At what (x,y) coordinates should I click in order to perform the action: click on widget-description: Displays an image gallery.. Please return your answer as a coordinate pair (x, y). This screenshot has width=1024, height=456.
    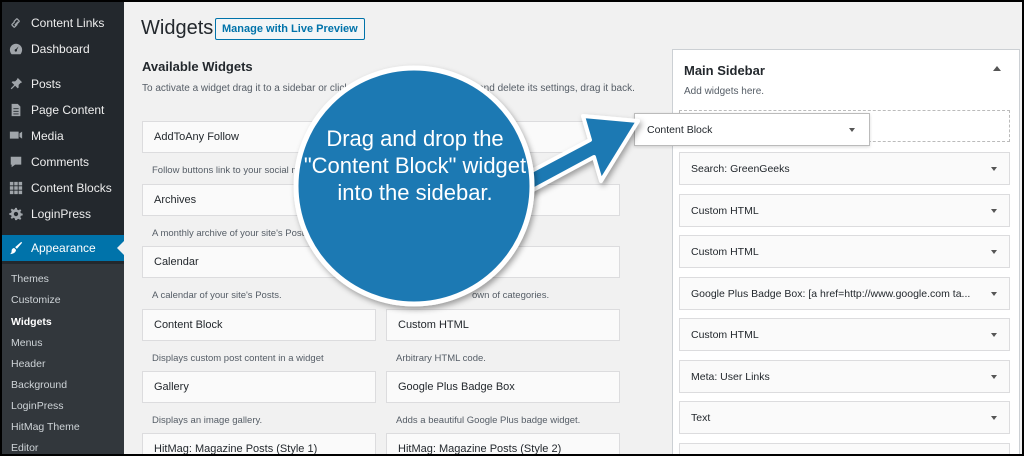
    Looking at the image, I should click on (207, 420).